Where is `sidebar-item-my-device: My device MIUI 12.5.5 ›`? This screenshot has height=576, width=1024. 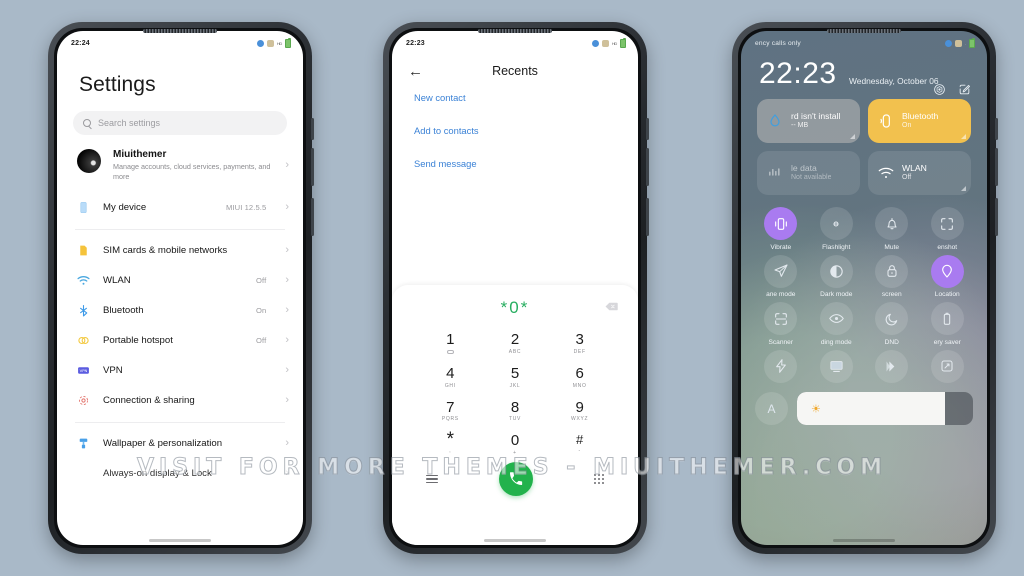 sidebar-item-my-device: My device MIUI 12.5.5 › is located at coordinates (180, 208).